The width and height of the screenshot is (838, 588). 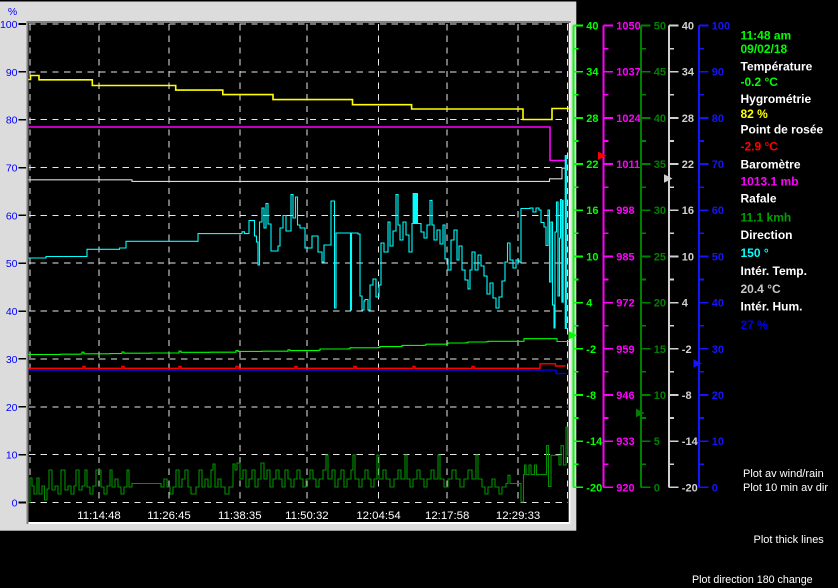 What do you see at coordinates (625, 488) in the screenshot?
I see `svg-text: 920` at bounding box center [625, 488].